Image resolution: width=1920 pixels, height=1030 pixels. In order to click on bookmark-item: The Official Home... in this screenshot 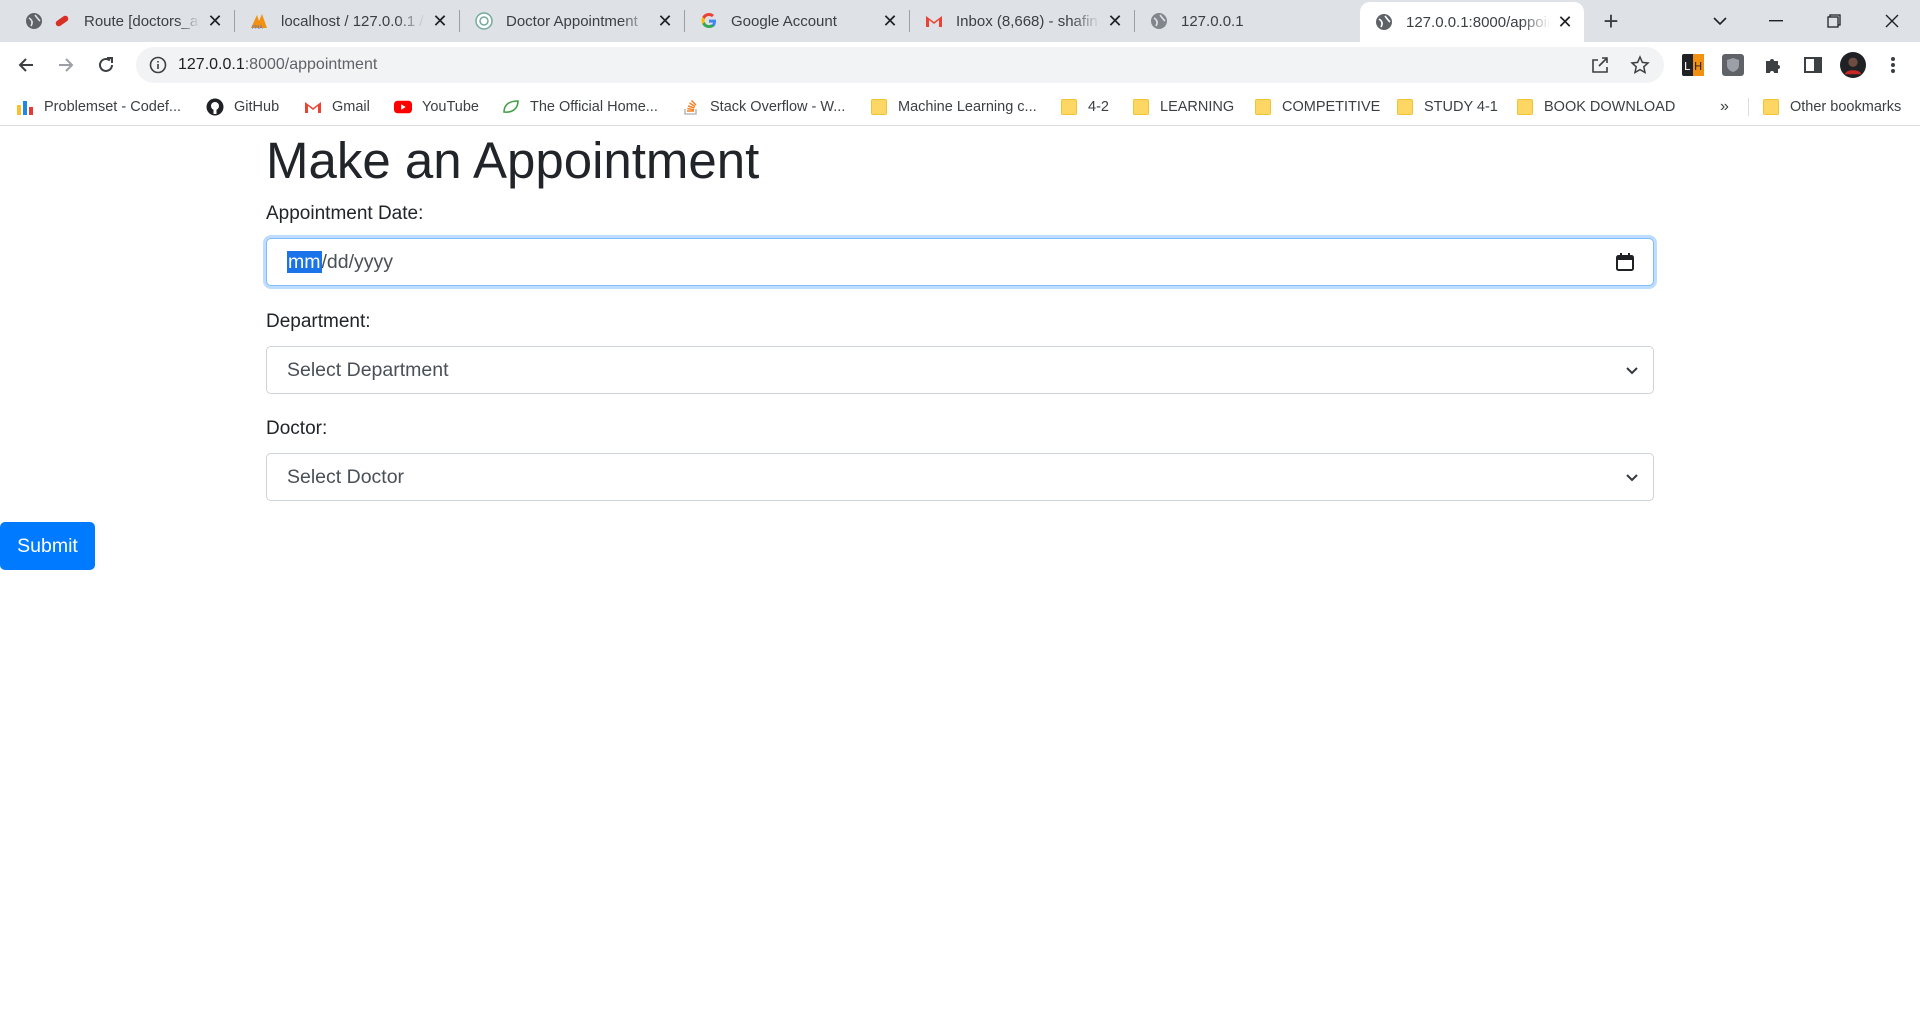, I will do `click(580, 106)`.